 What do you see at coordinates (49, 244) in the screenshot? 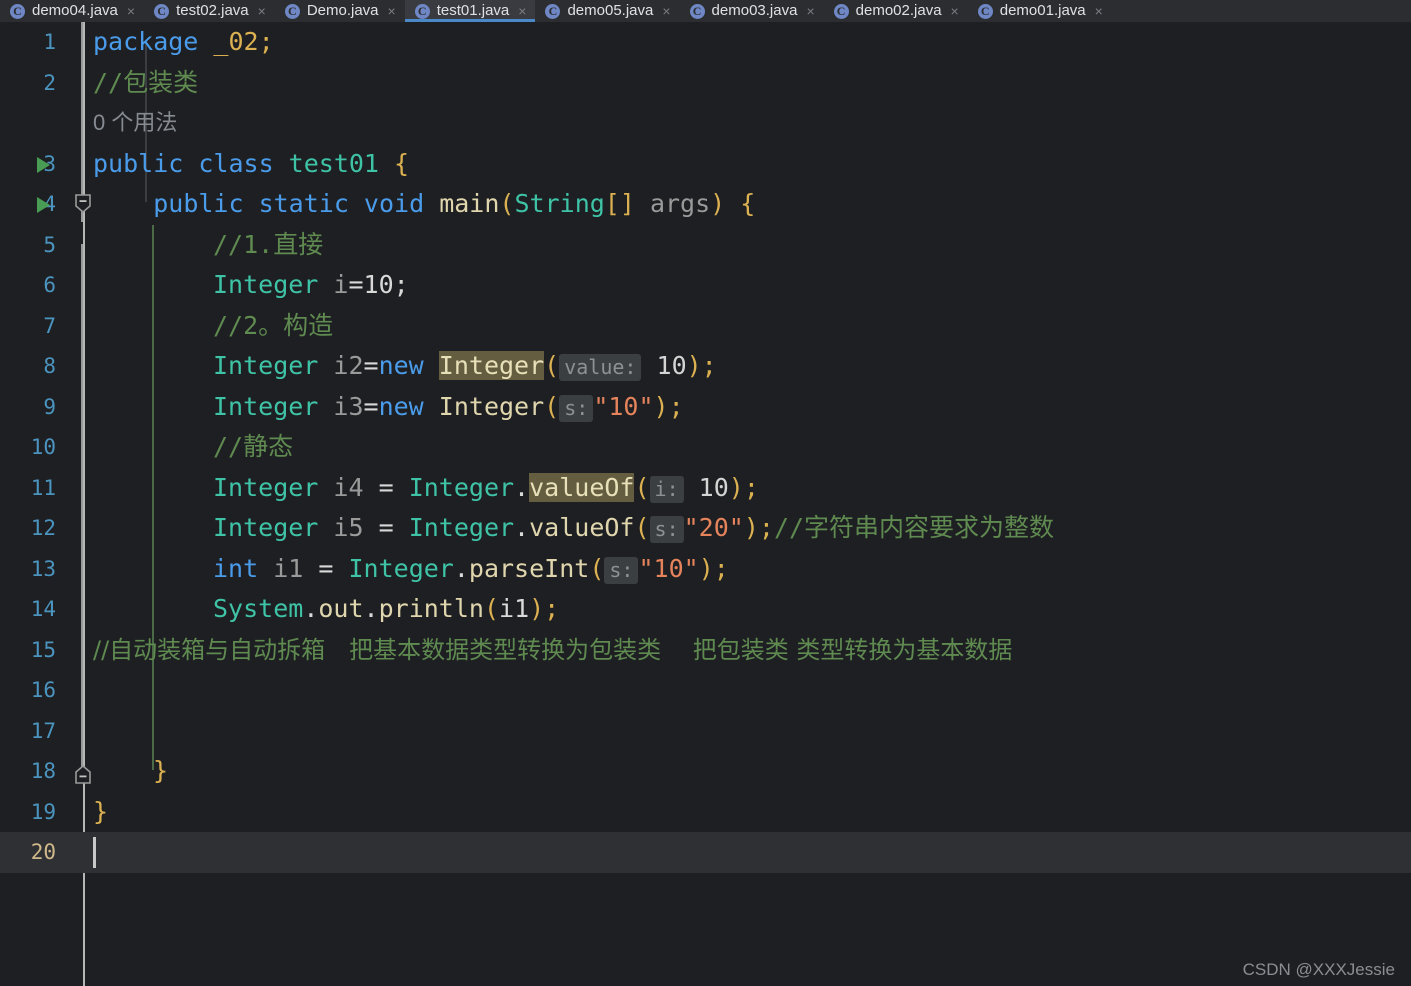
I see `line-number: 5` at bounding box center [49, 244].